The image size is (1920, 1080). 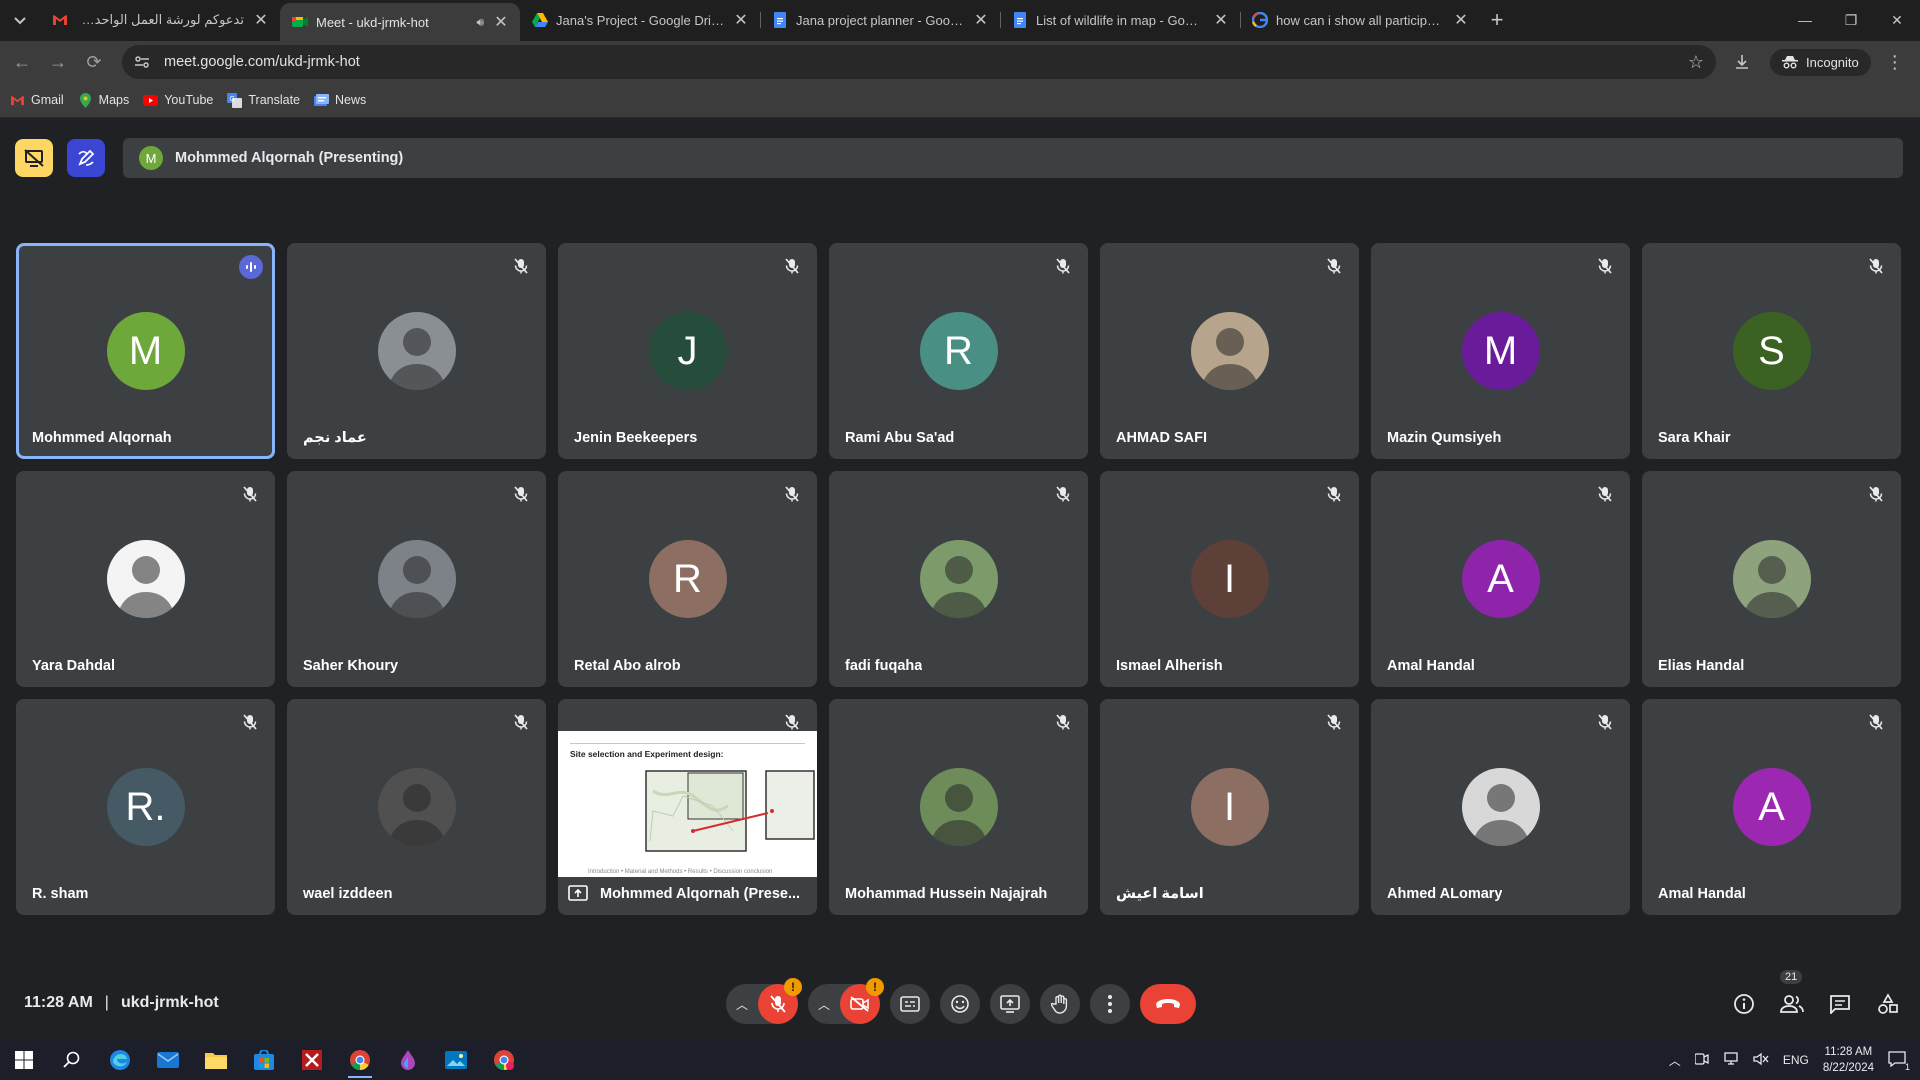 I want to click on taskbar-store, so click(x=264, y=1060).